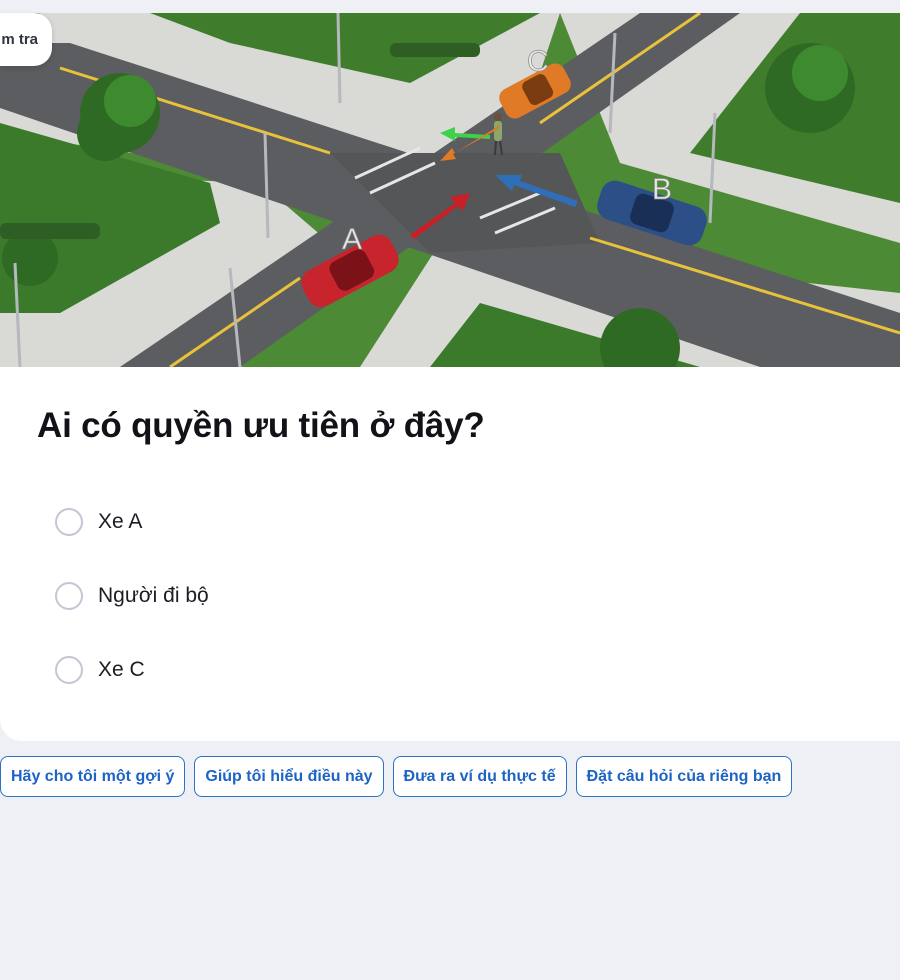 This screenshot has width=900, height=980. I want to click on answer-option: Xe A, so click(132, 522).